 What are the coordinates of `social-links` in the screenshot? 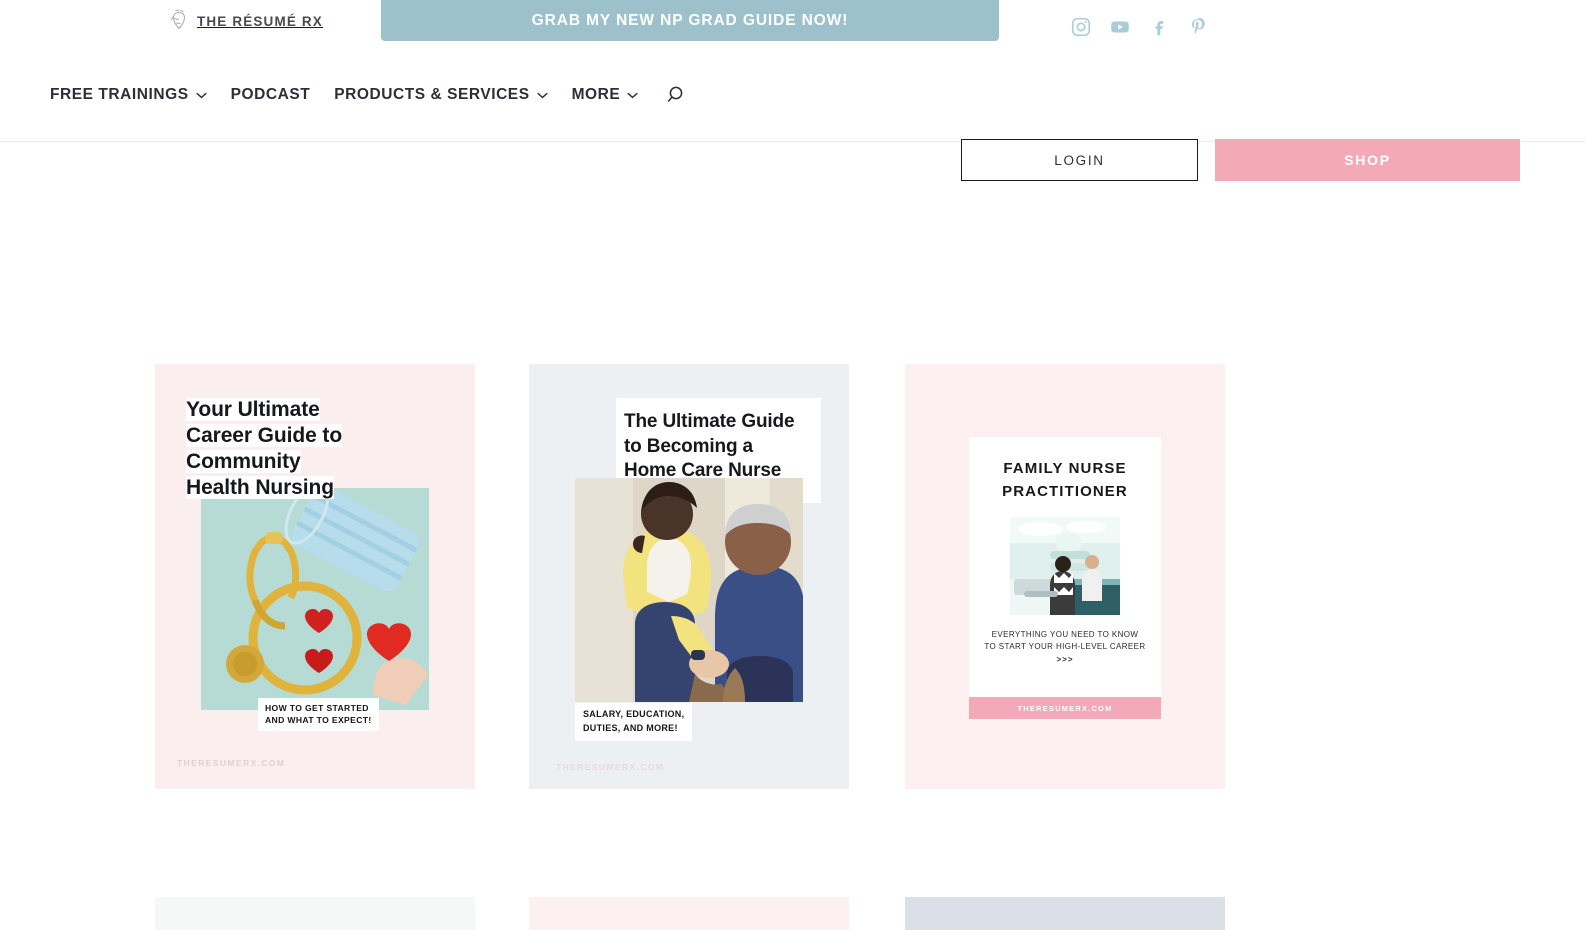 It's located at (1139, 27).